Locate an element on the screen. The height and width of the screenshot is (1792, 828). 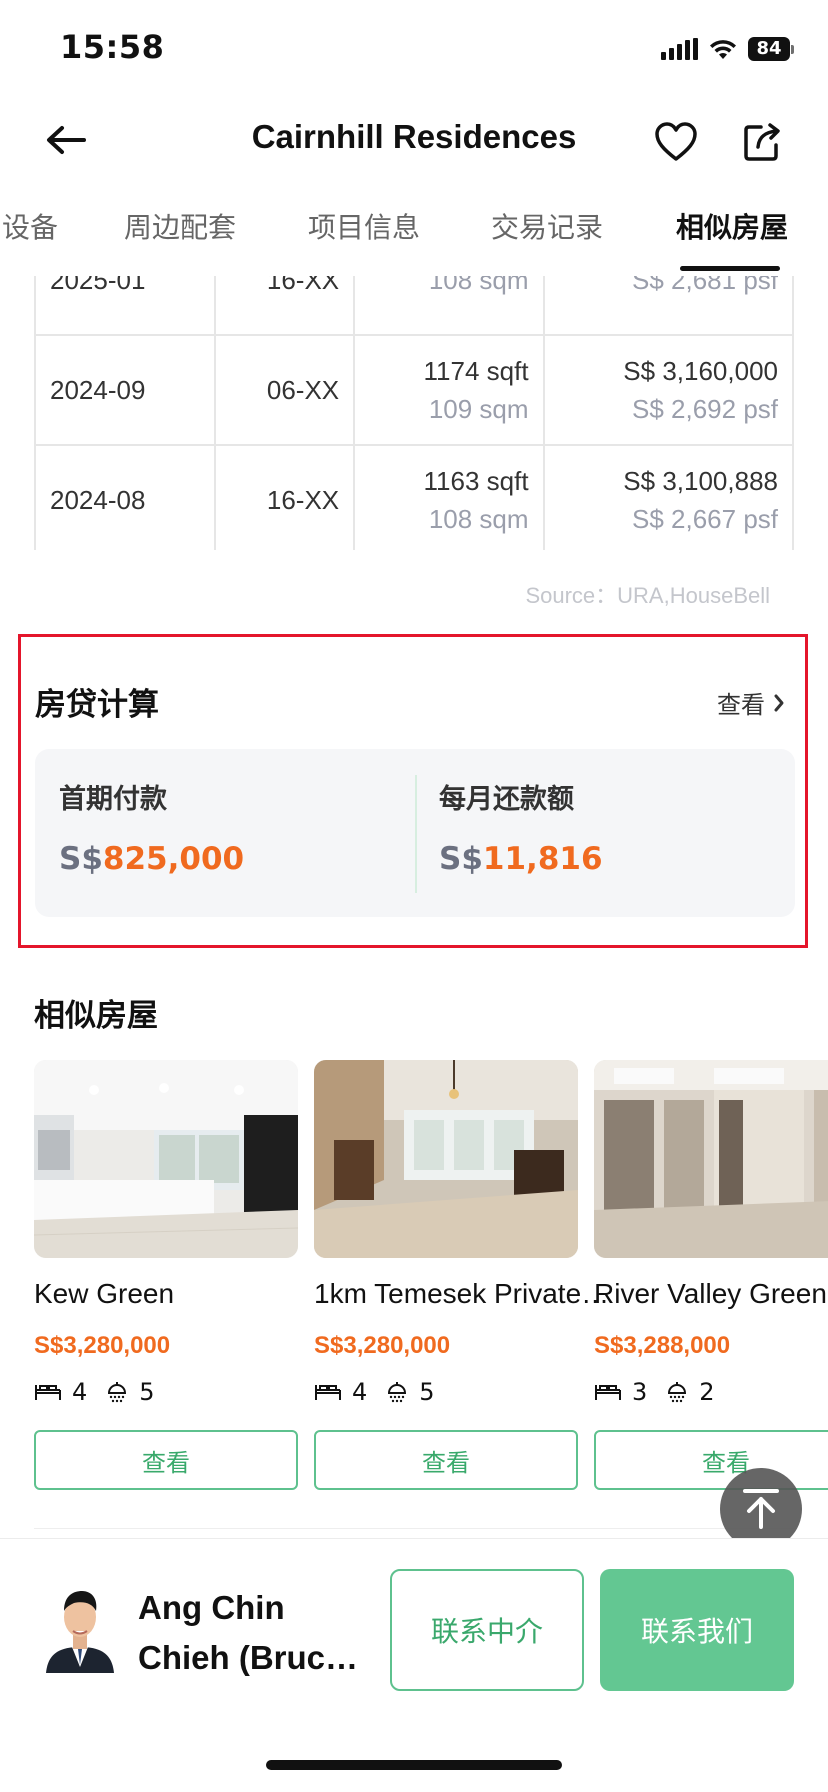
monthly-payment-label: 每月还款额 is located at coordinates (506, 799).